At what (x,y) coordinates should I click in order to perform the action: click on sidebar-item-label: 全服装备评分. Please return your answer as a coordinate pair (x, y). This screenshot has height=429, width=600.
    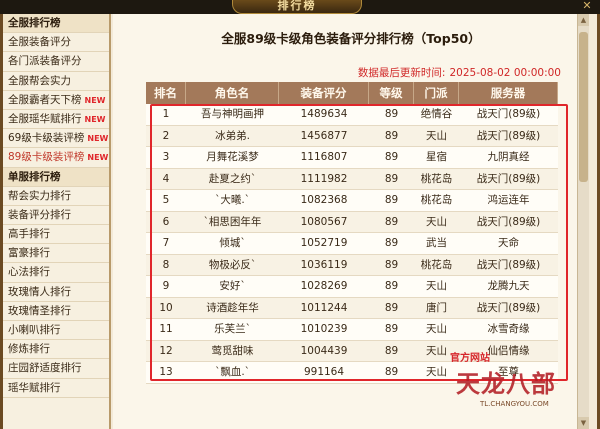
    Looking at the image, I should click on (39, 42).